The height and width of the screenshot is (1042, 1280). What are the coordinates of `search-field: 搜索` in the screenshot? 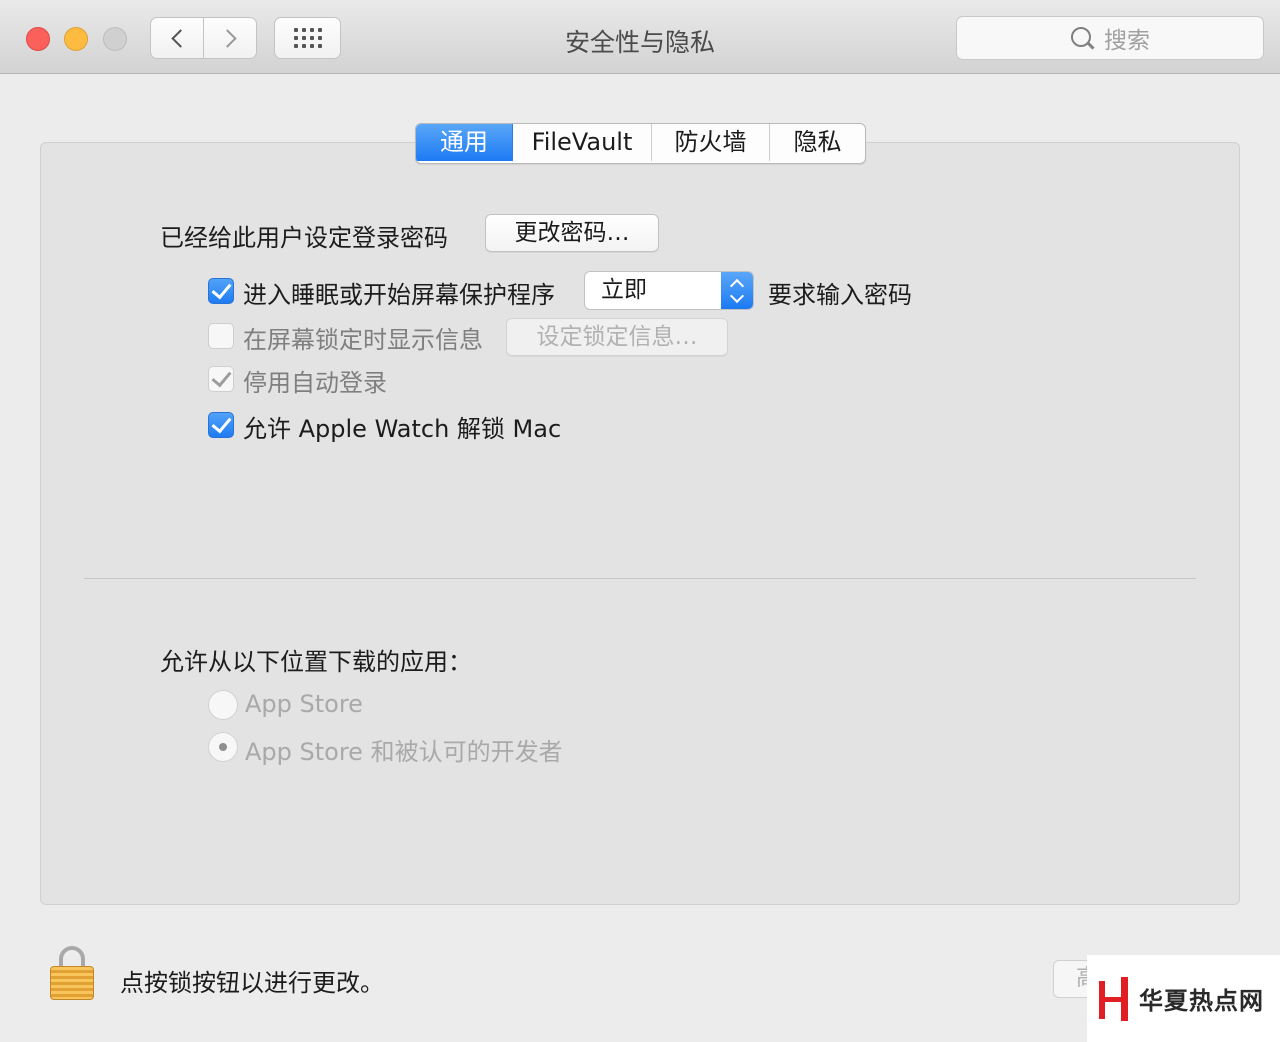 It's located at (1110, 38).